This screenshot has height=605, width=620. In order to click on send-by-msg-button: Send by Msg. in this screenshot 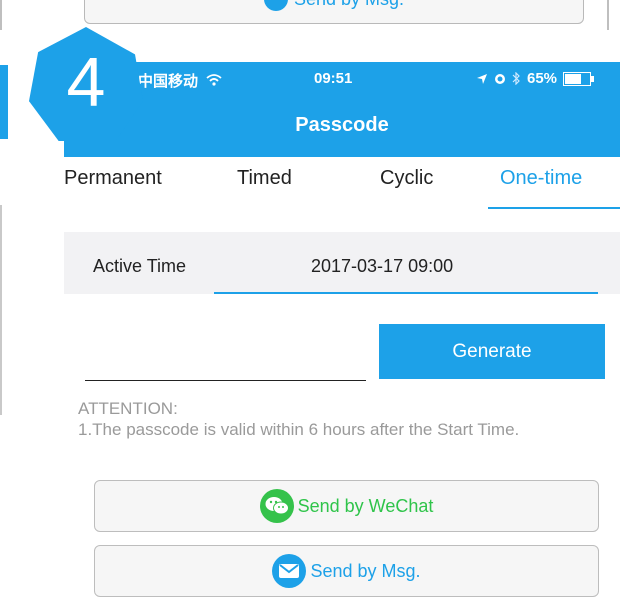, I will do `click(346, 571)`.